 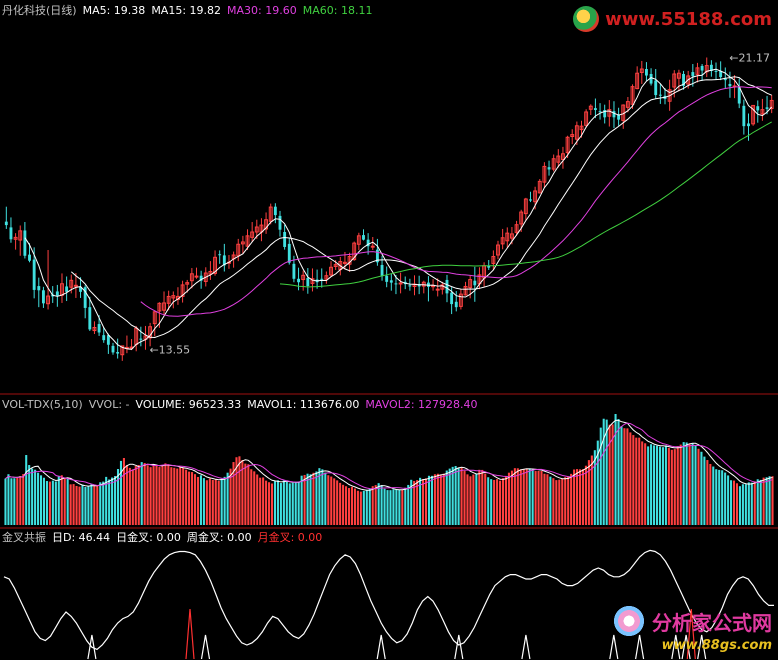 What do you see at coordinates (42, 404) in the screenshot?
I see `vol-legend-item: VOL-TDX(5,10)` at bounding box center [42, 404].